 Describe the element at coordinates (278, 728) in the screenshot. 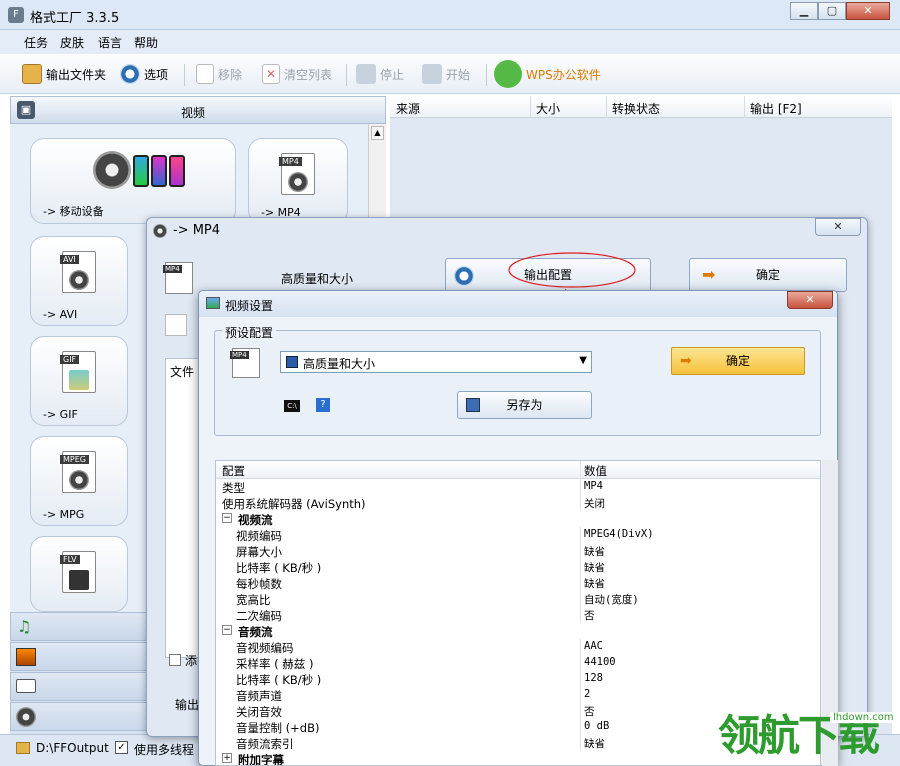

I see `grid-row-key: 音量控制 (+dB)` at that location.